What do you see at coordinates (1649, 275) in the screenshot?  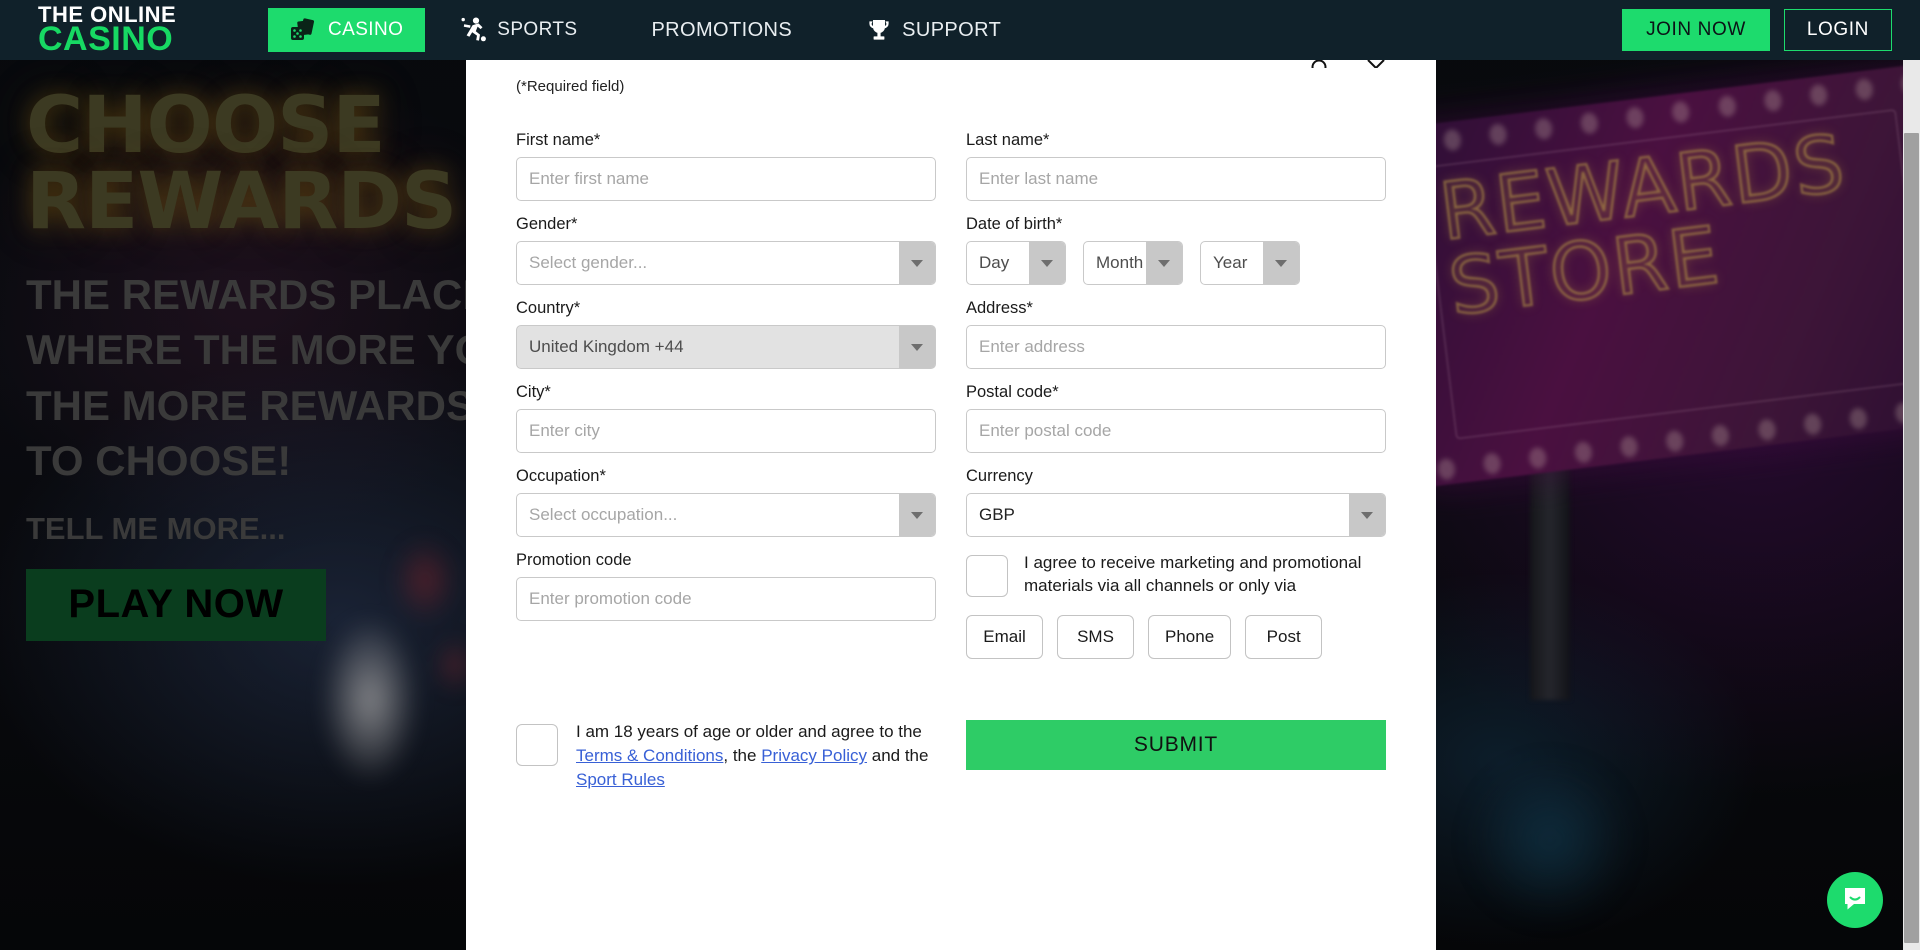 I see `rewards-store-sign: REWARDS STORE` at bounding box center [1649, 275].